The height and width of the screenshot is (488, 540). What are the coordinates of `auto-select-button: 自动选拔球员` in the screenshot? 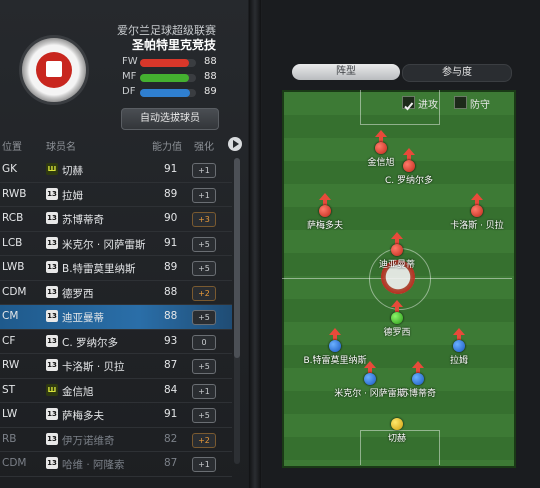 It's located at (170, 119).